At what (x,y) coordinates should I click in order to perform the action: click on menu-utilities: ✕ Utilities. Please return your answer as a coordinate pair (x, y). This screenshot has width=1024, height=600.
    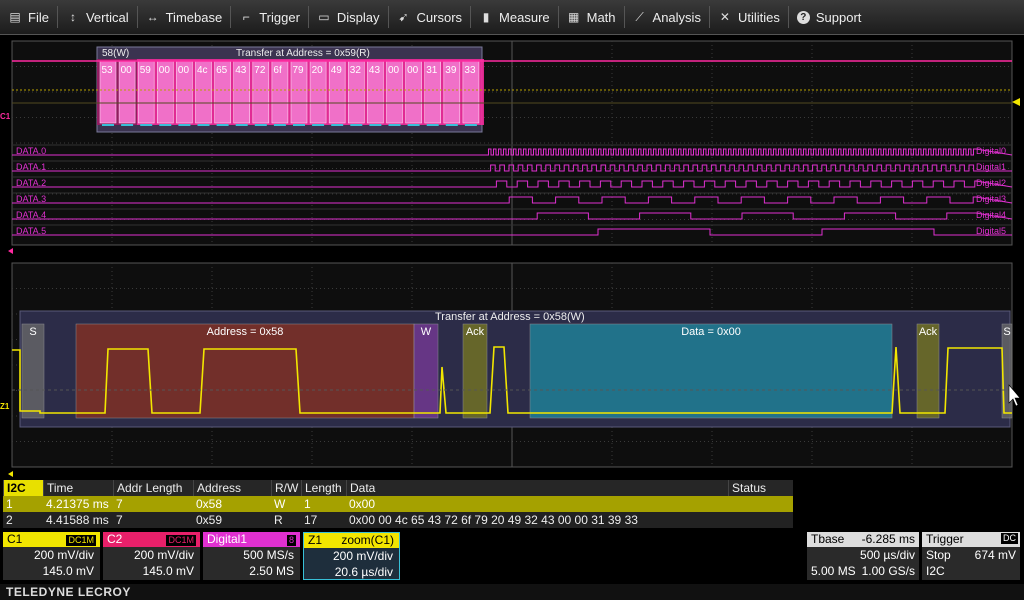
    Looking at the image, I should click on (749, 17).